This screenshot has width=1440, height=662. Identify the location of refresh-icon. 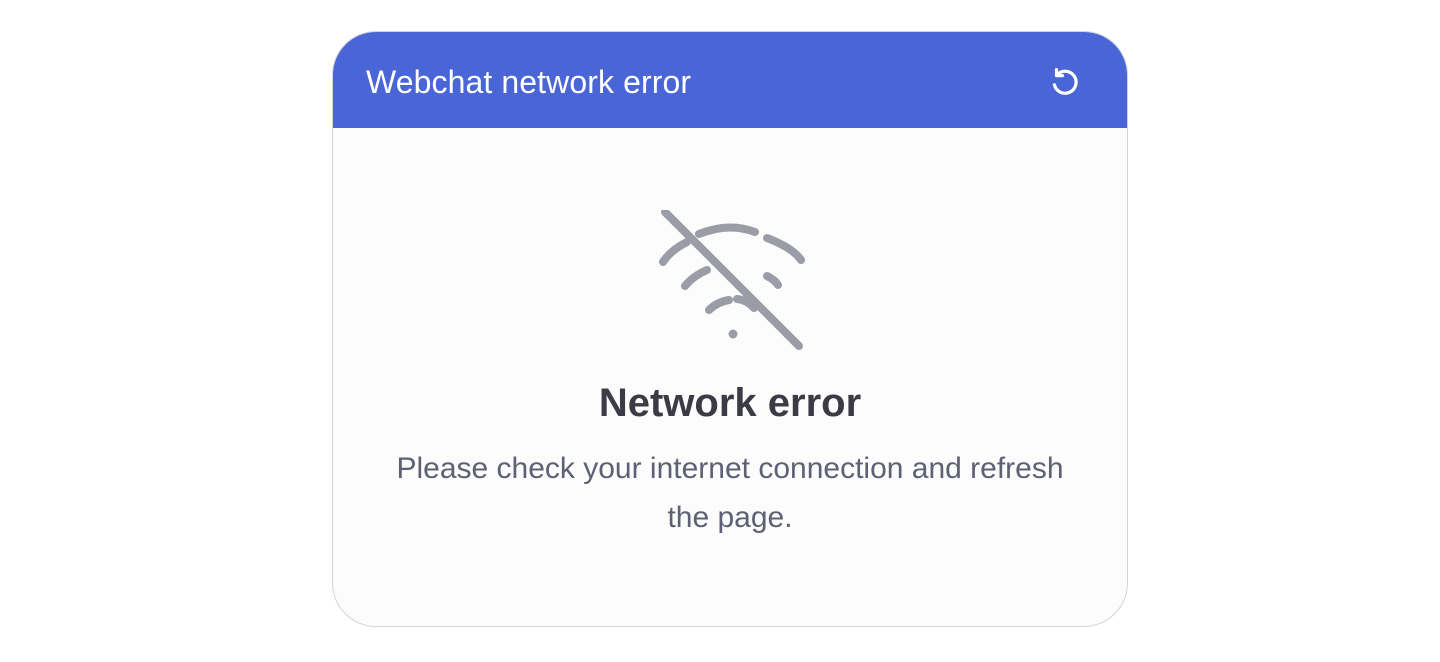
(1065, 81).